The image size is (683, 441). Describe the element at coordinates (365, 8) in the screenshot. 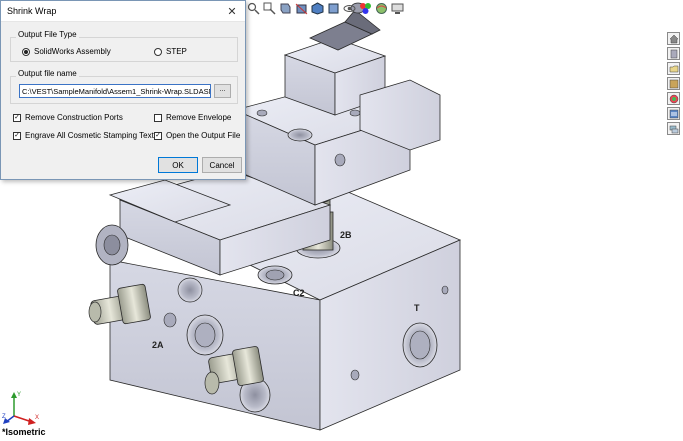

I see `edit-appearance-icon` at that location.